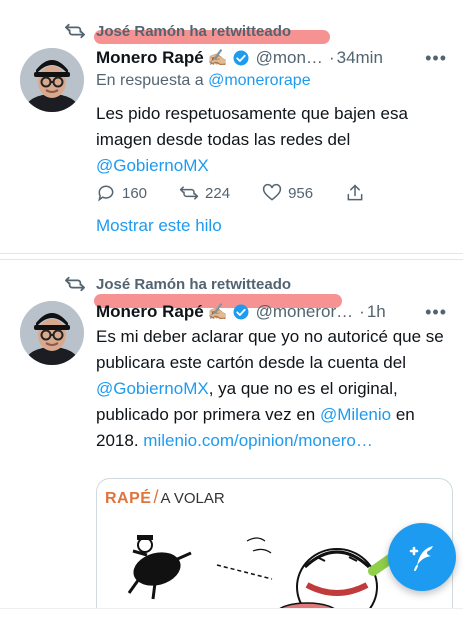  What do you see at coordinates (231, 614) in the screenshot?
I see `bottom-divider` at bounding box center [231, 614].